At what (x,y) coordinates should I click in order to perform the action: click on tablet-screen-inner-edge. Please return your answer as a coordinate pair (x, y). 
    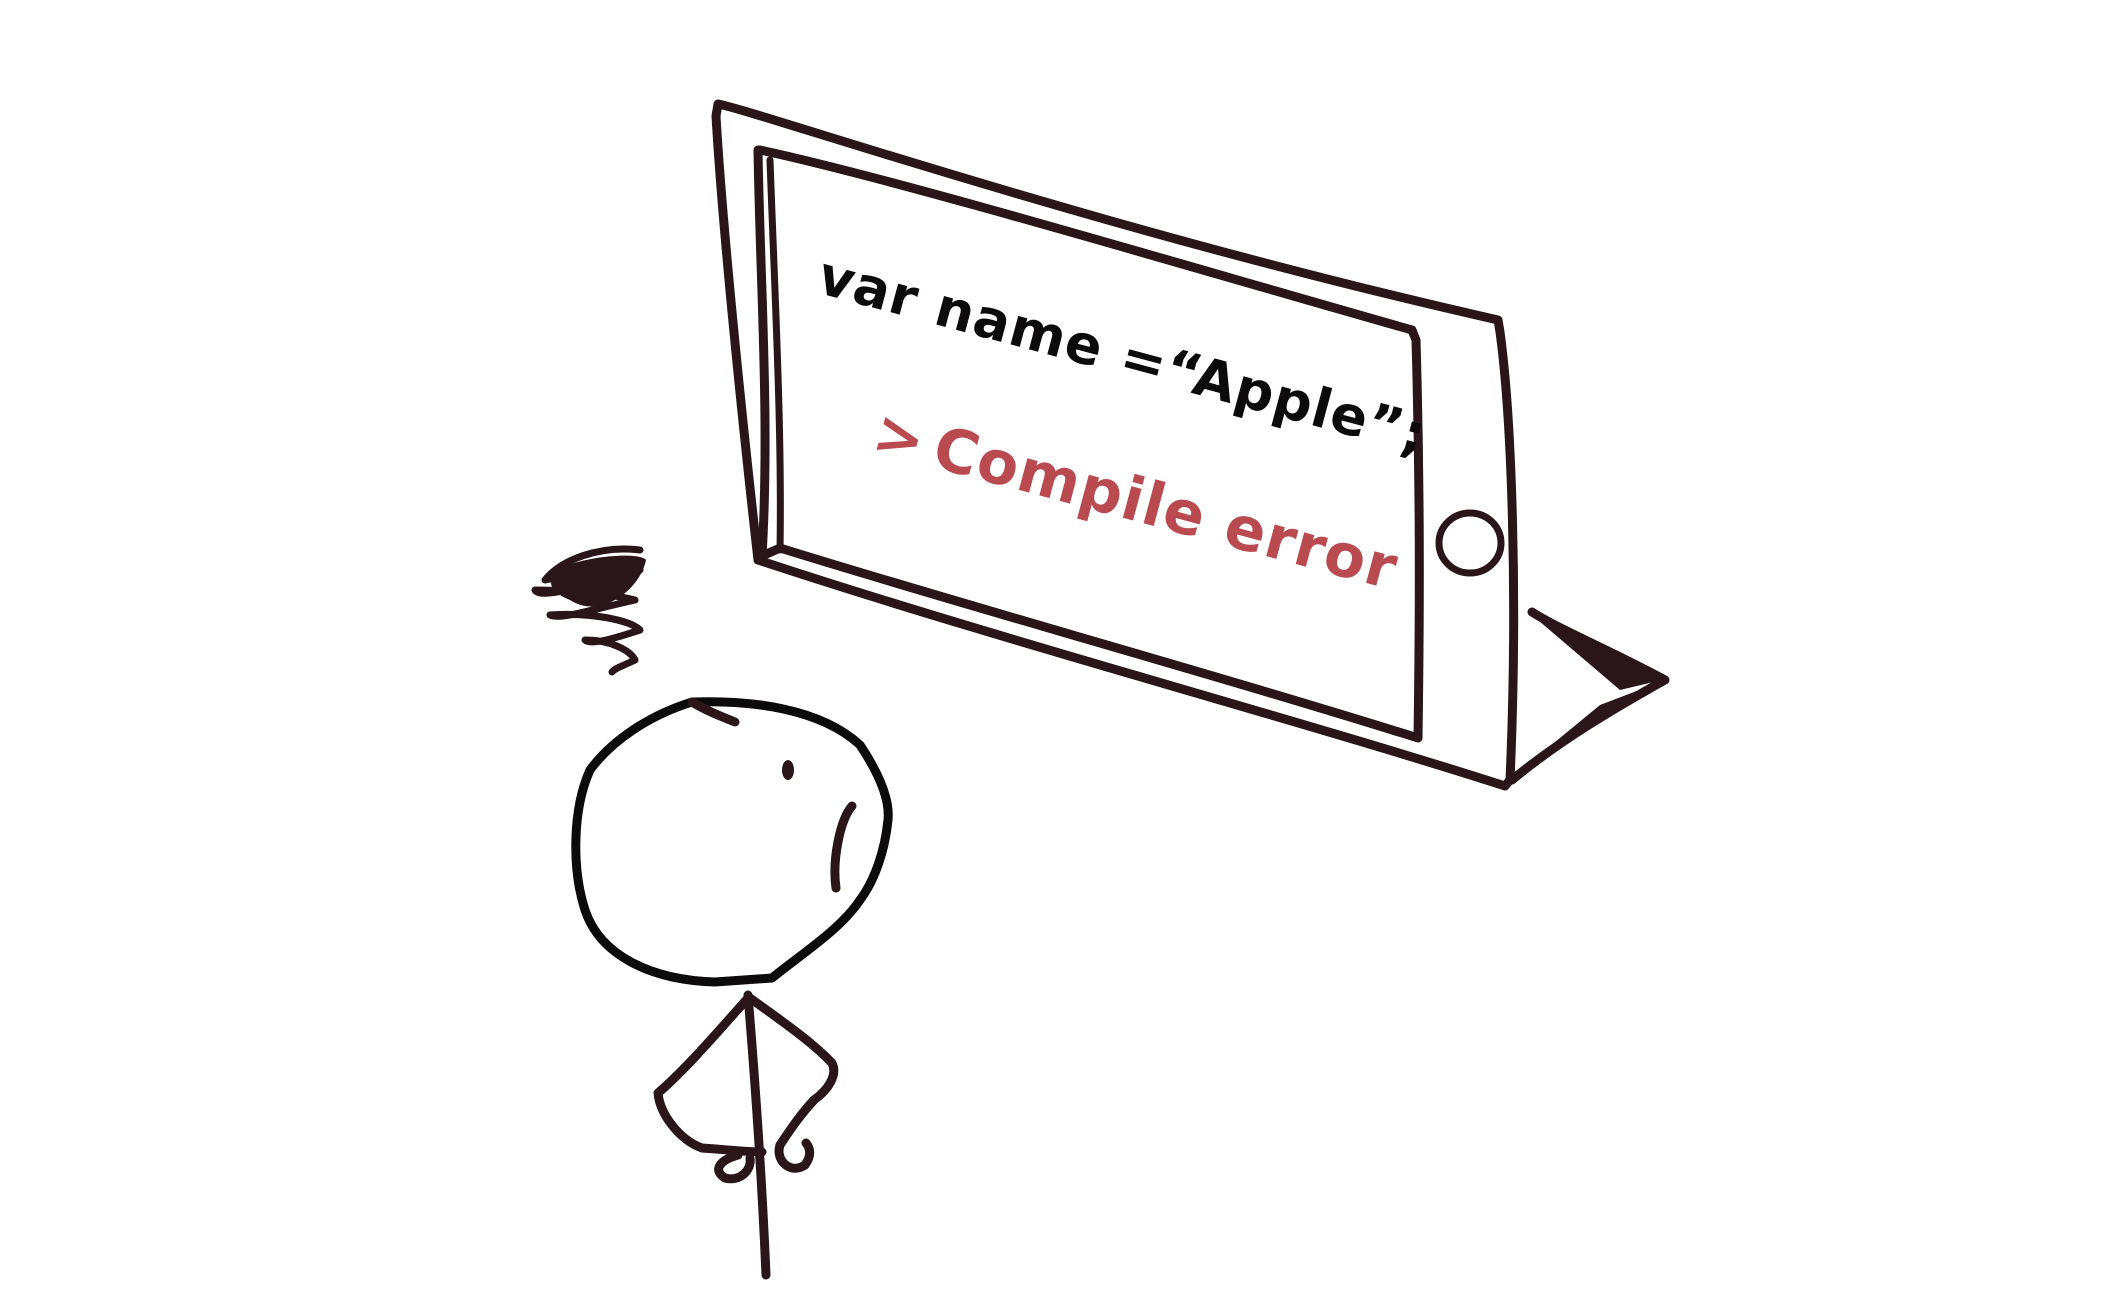
    Looking at the image, I should click on (775, 355).